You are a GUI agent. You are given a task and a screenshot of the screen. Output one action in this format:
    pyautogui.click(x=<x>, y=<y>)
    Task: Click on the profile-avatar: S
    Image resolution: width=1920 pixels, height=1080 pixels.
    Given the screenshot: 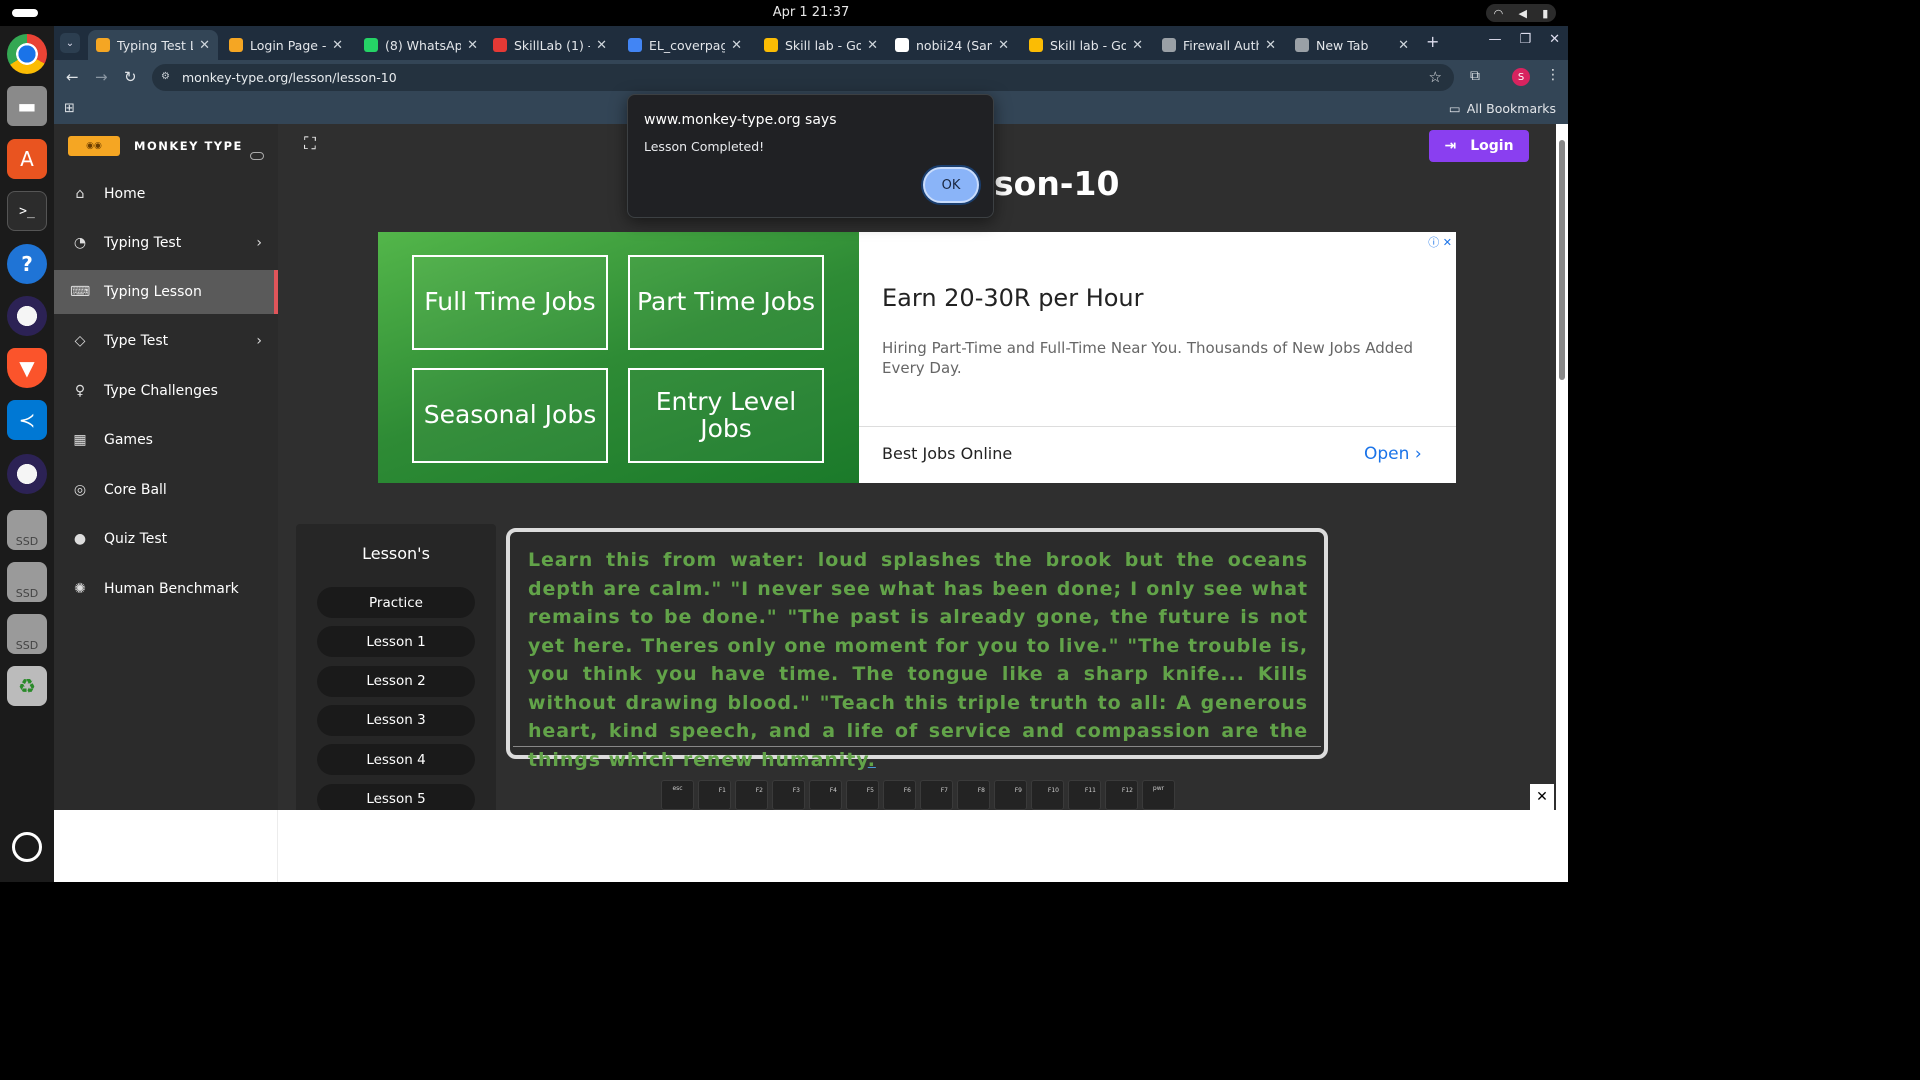 What is the action you would take?
    pyautogui.click(x=1521, y=77)
    